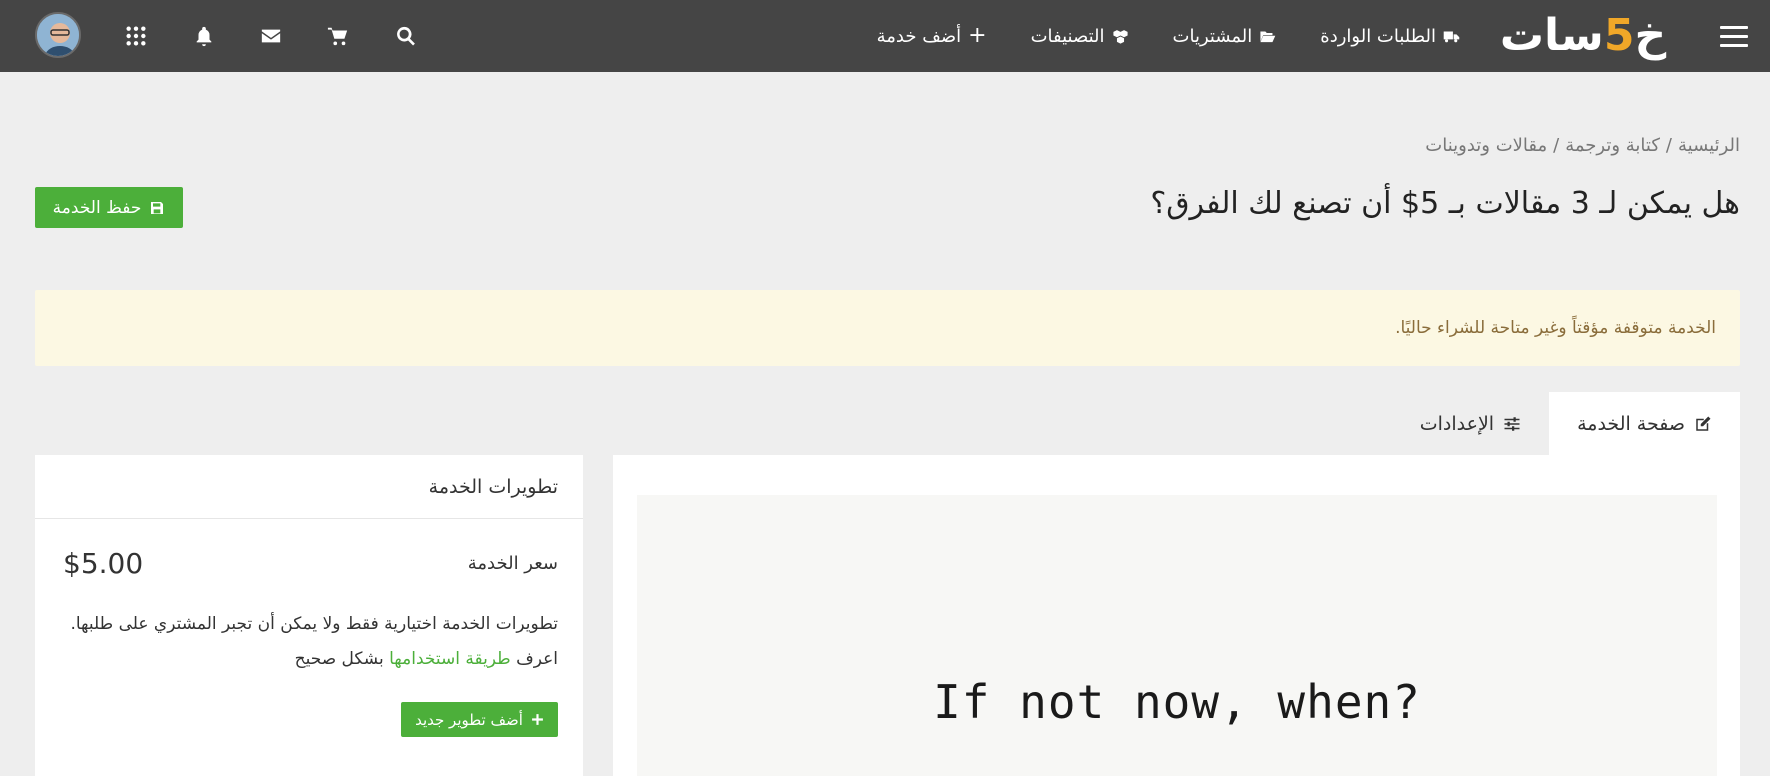  Describe the element at coordinates (310, 563) in the screenshot. I see `price-row: سعر الخدمة $5.00` at that location.